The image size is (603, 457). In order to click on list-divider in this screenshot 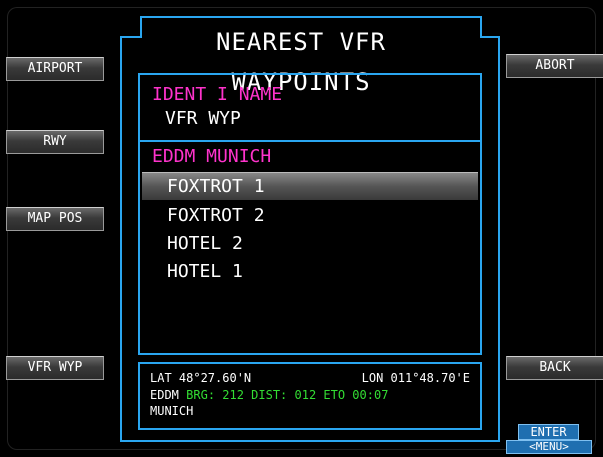, I will do `click(310, 141)`.